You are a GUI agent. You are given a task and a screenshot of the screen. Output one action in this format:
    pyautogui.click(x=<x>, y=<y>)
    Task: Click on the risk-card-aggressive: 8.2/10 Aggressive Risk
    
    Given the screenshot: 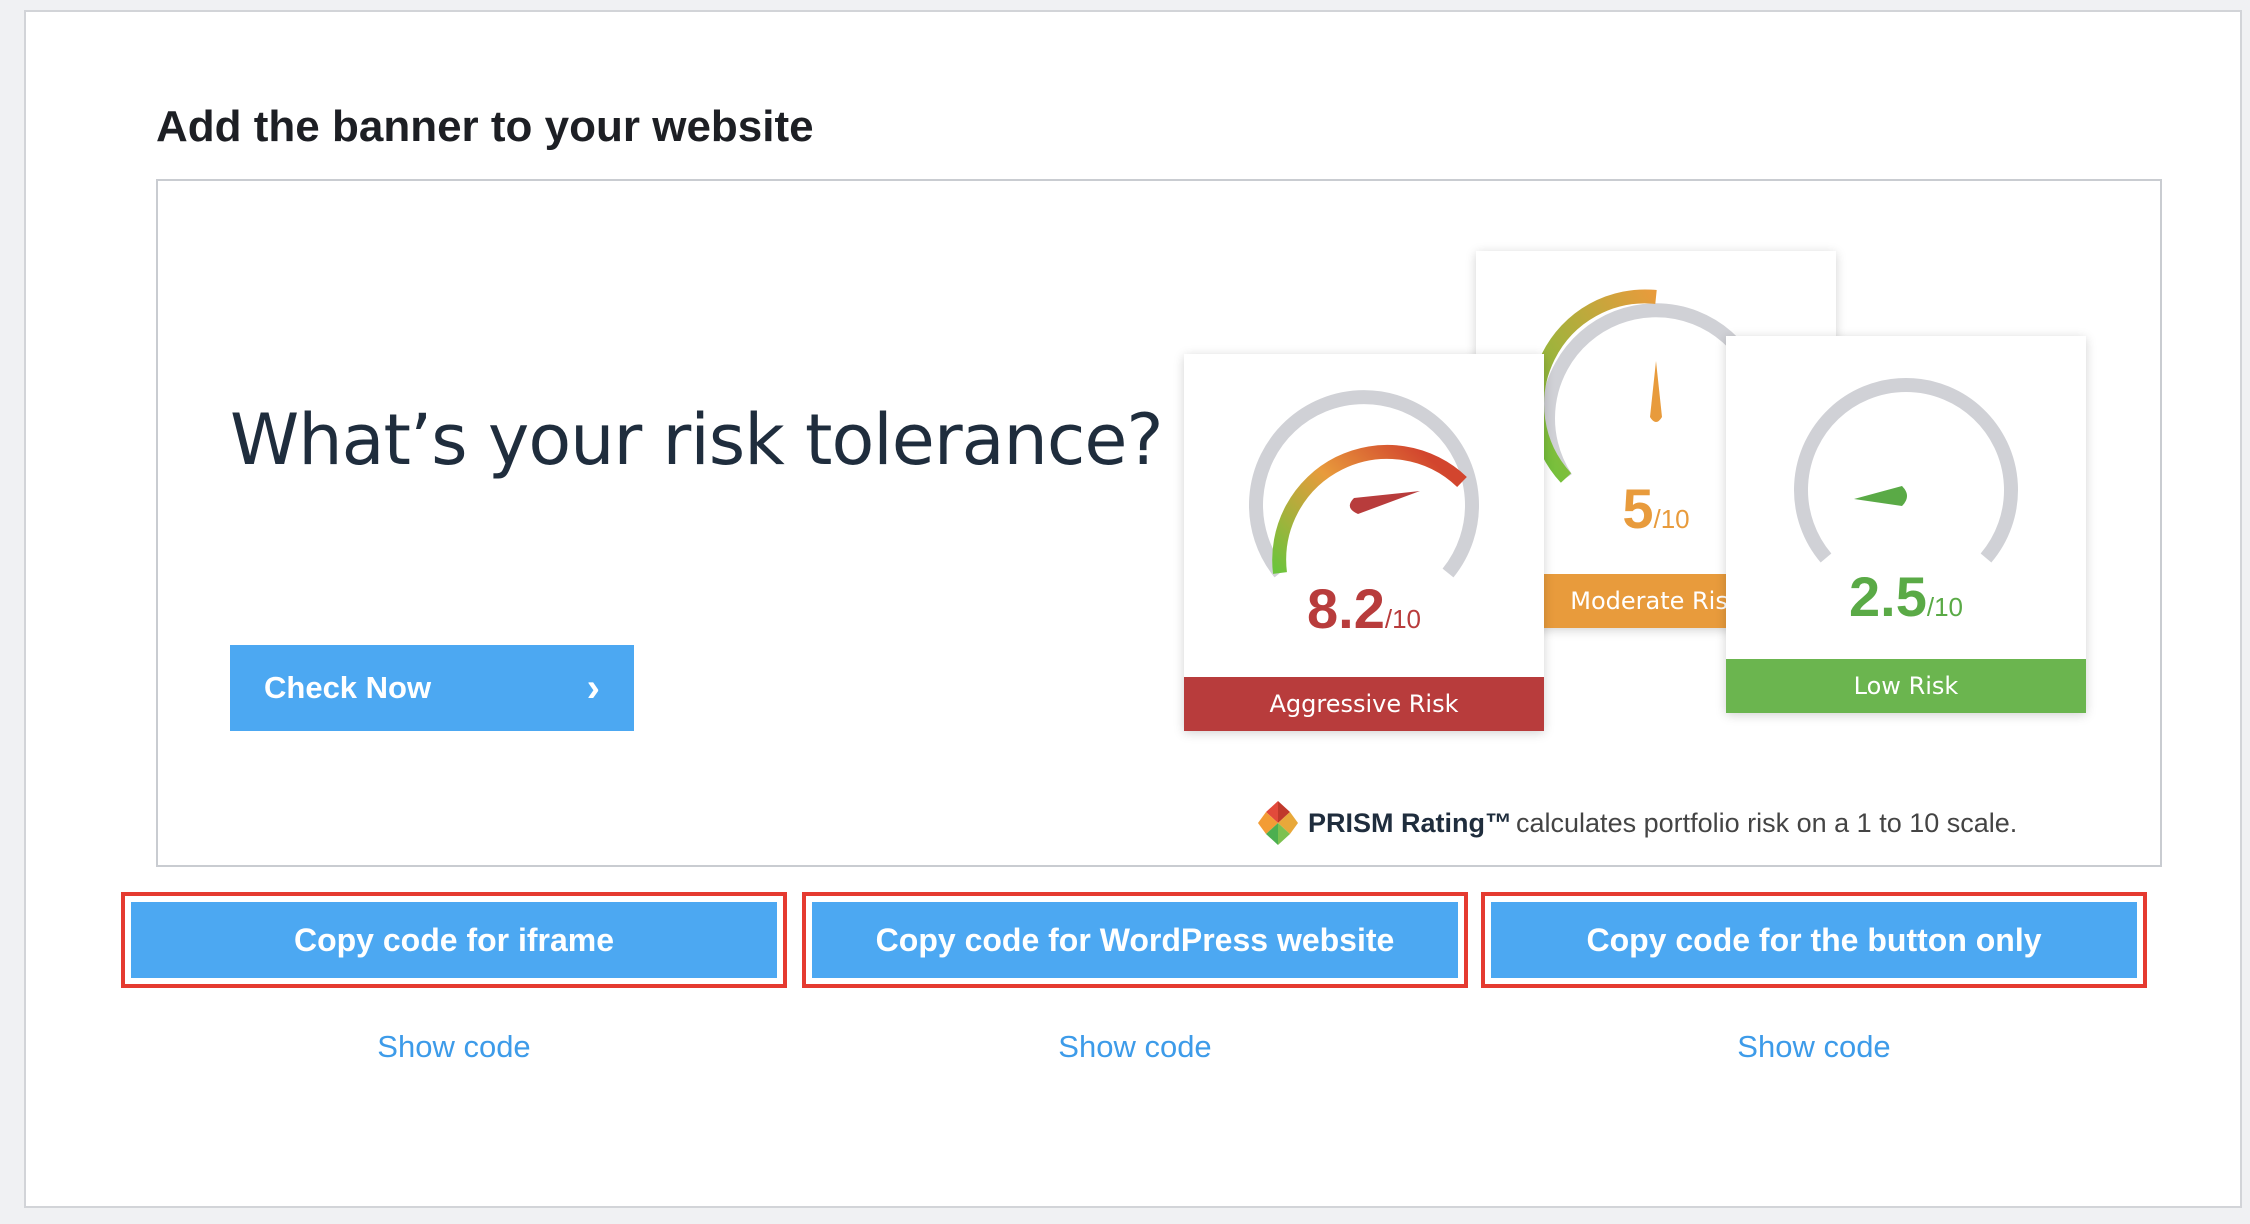 What is the action you would take?
    pyautogui.click(x=1364, y=542)
    